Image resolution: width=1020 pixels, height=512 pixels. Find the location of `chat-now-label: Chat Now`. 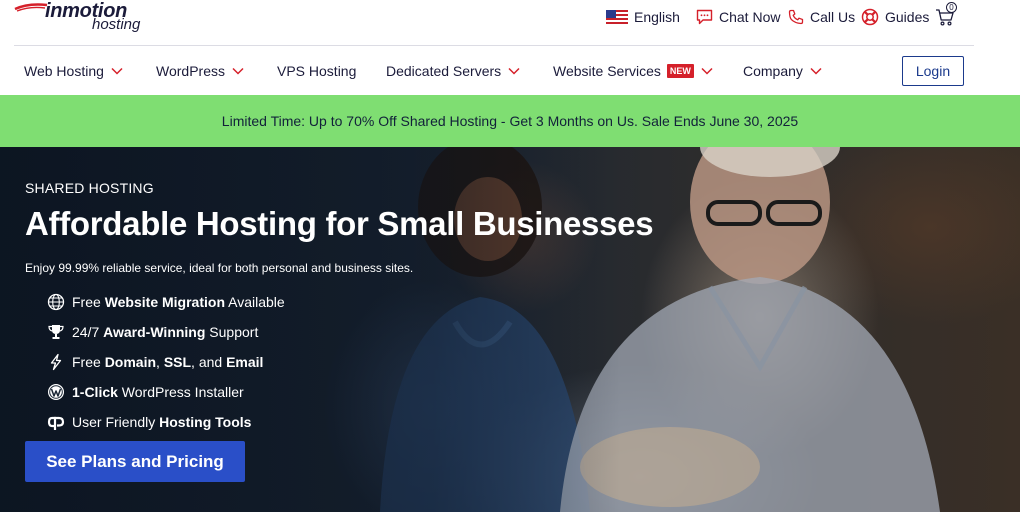

chat-now-label: Chat Now is located at coordinates (750, 17).